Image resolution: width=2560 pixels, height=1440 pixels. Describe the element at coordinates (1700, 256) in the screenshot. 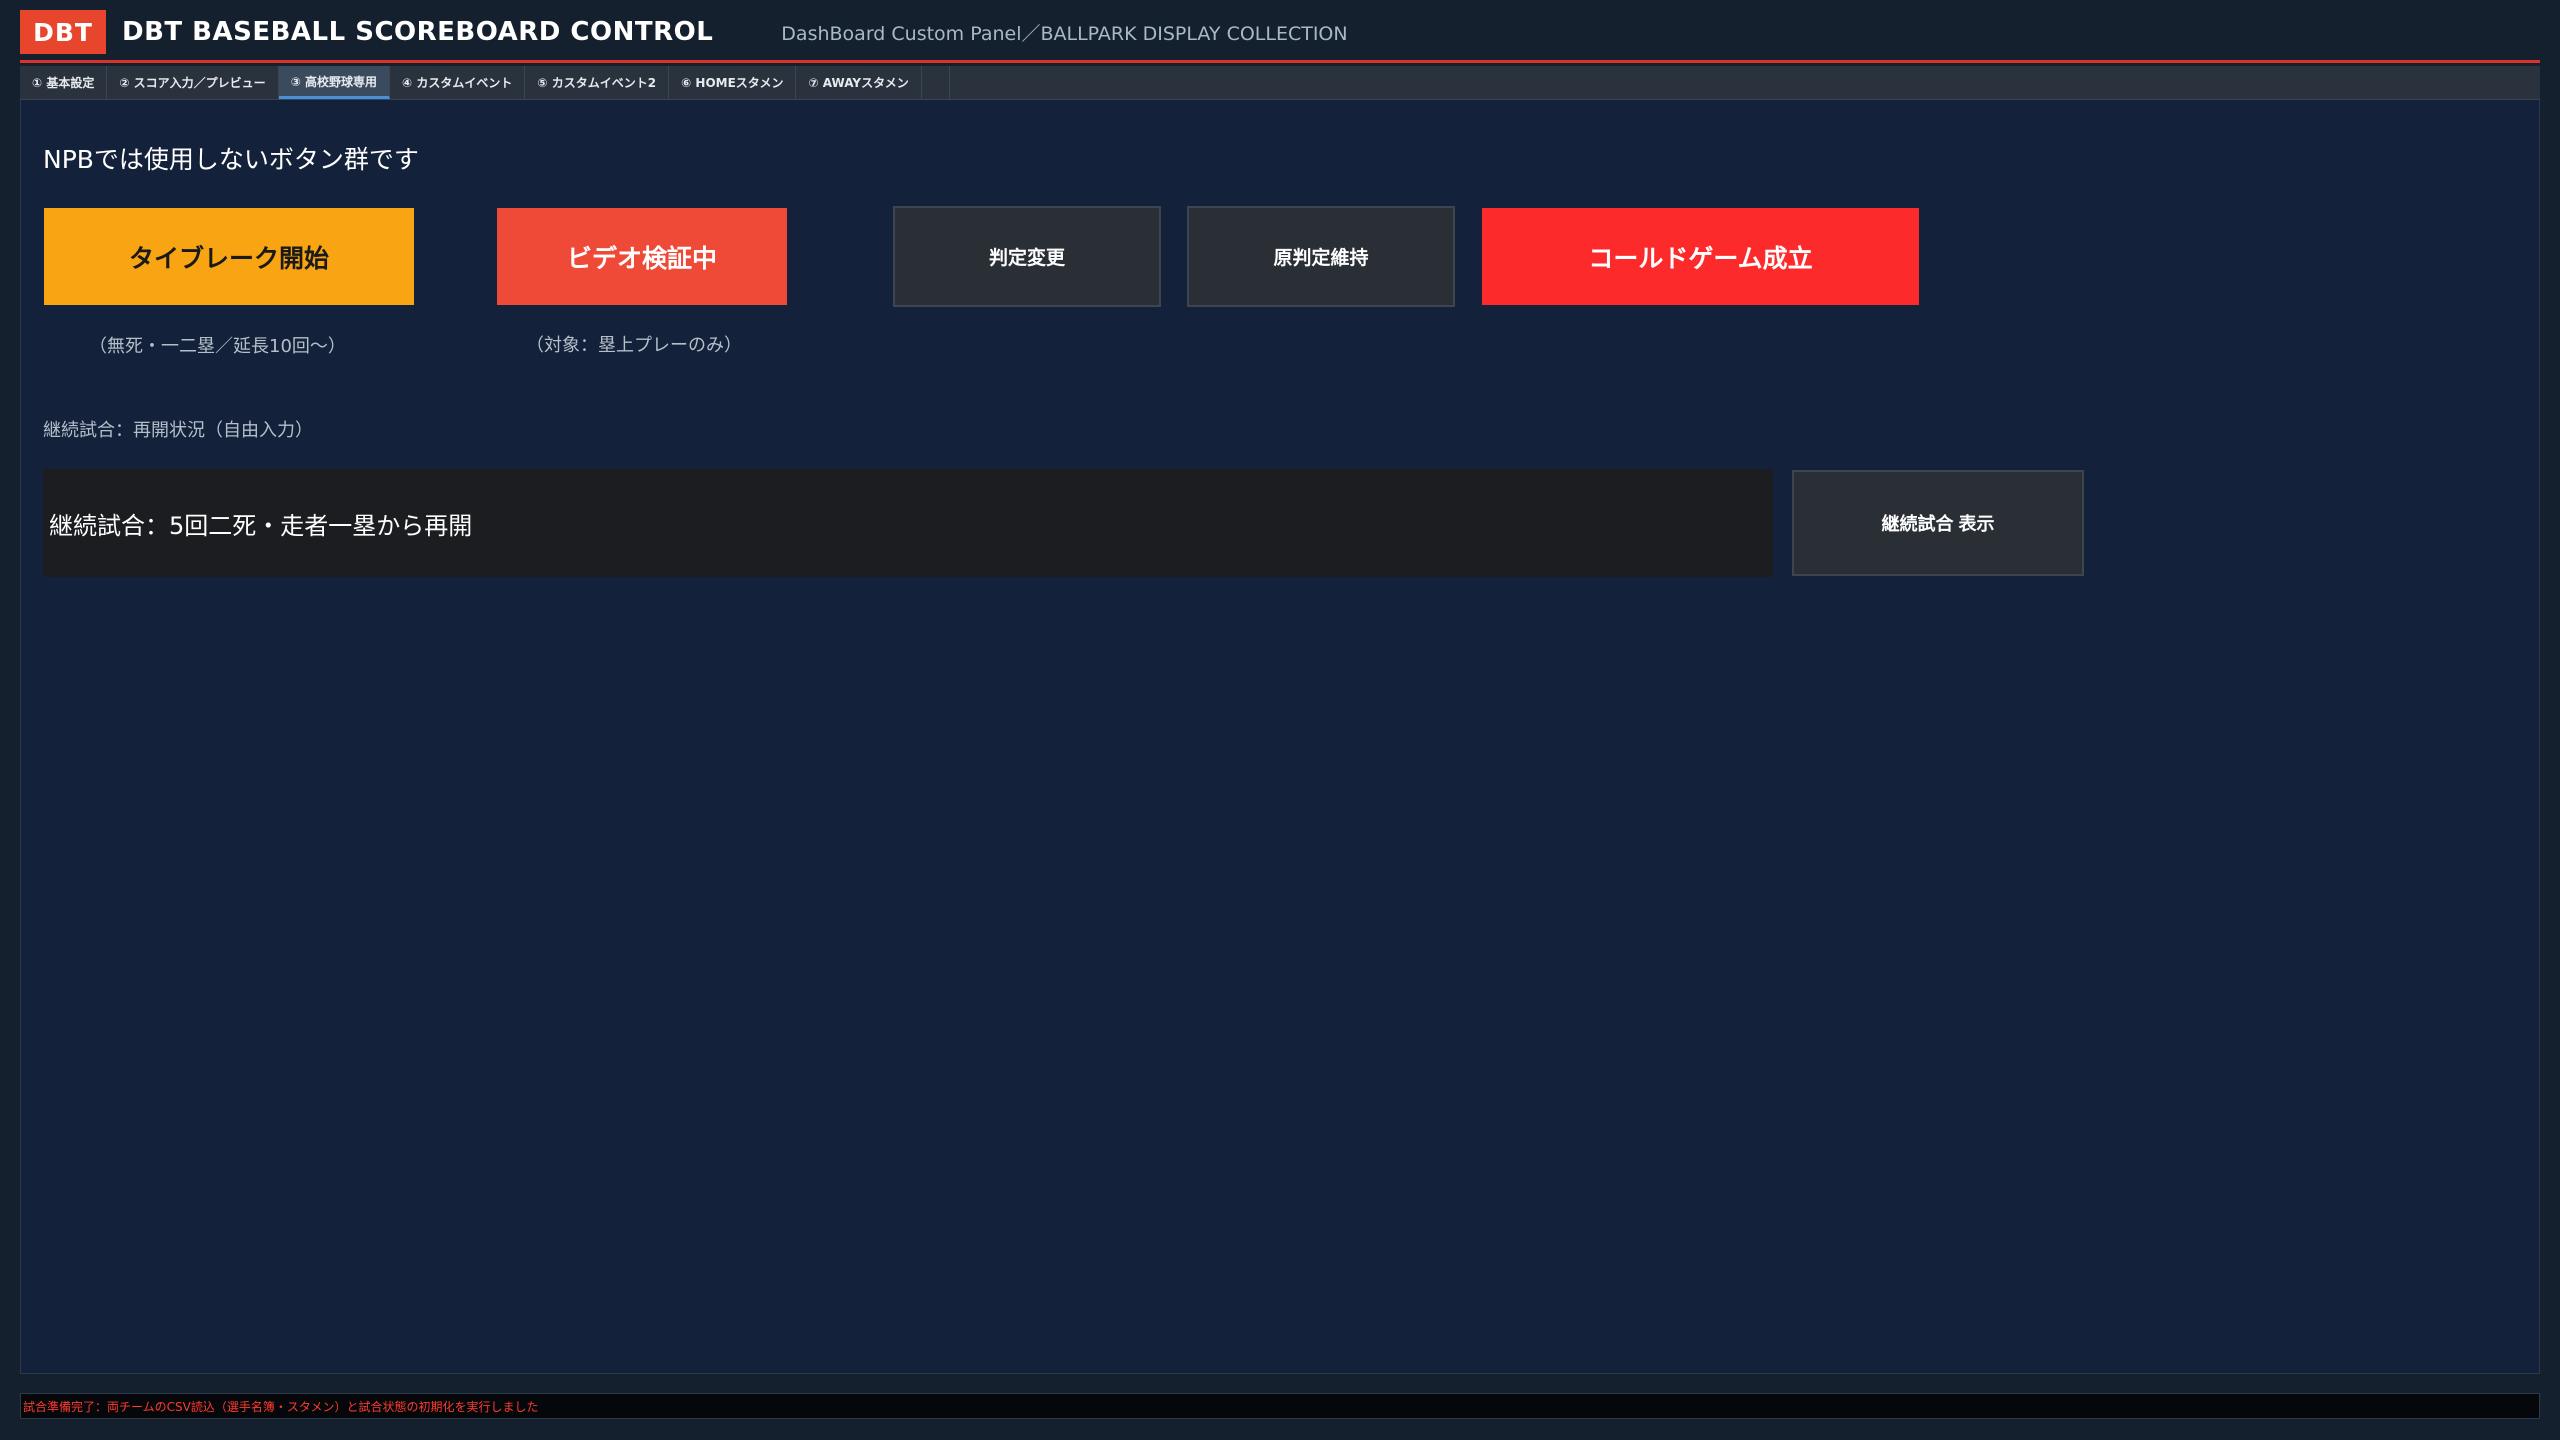

I see `called-game-button: コールドゲーム成立` at that location.